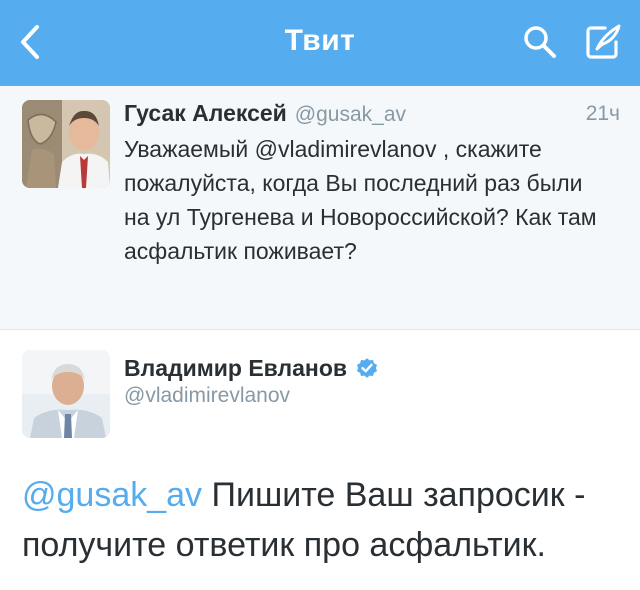 This screenshot has height=590, width=640. What do you see at coordinates (207, 396) in the screenshot?
I see `author-handle: @vladimirevlanov` at bounding box center [207, 396].